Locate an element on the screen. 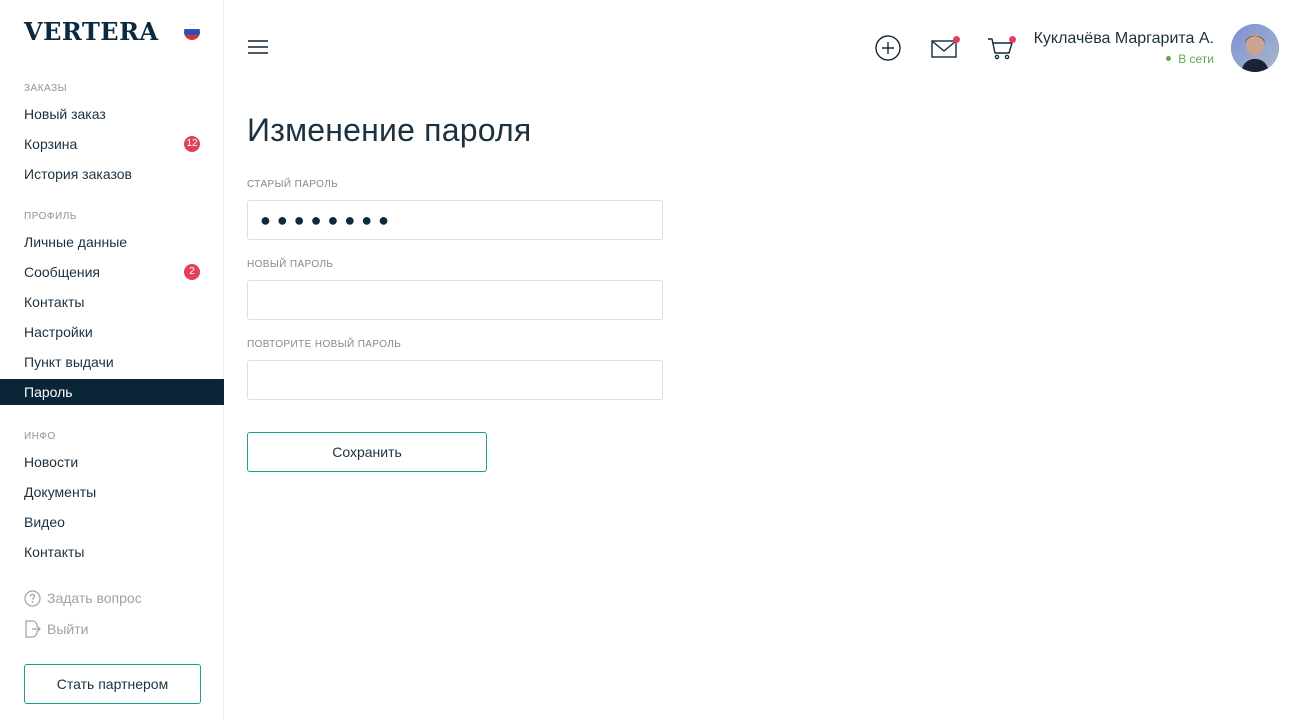 Image resolution: width=1300 pixels, height=720 pixels. sidebar-item-order-history: История заказов is located at coordinates (112, 174).